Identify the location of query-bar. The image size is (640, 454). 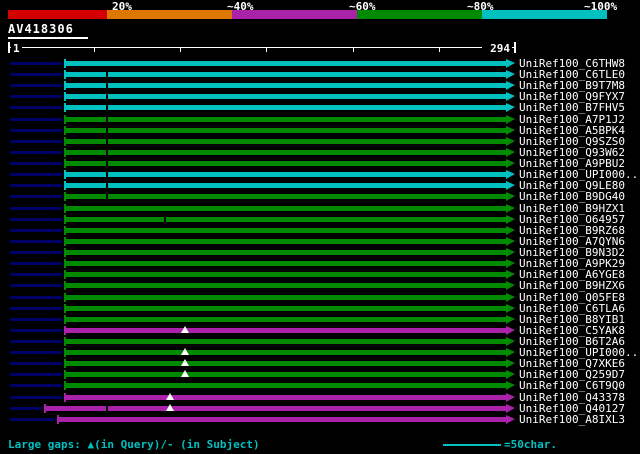
(48, 38).